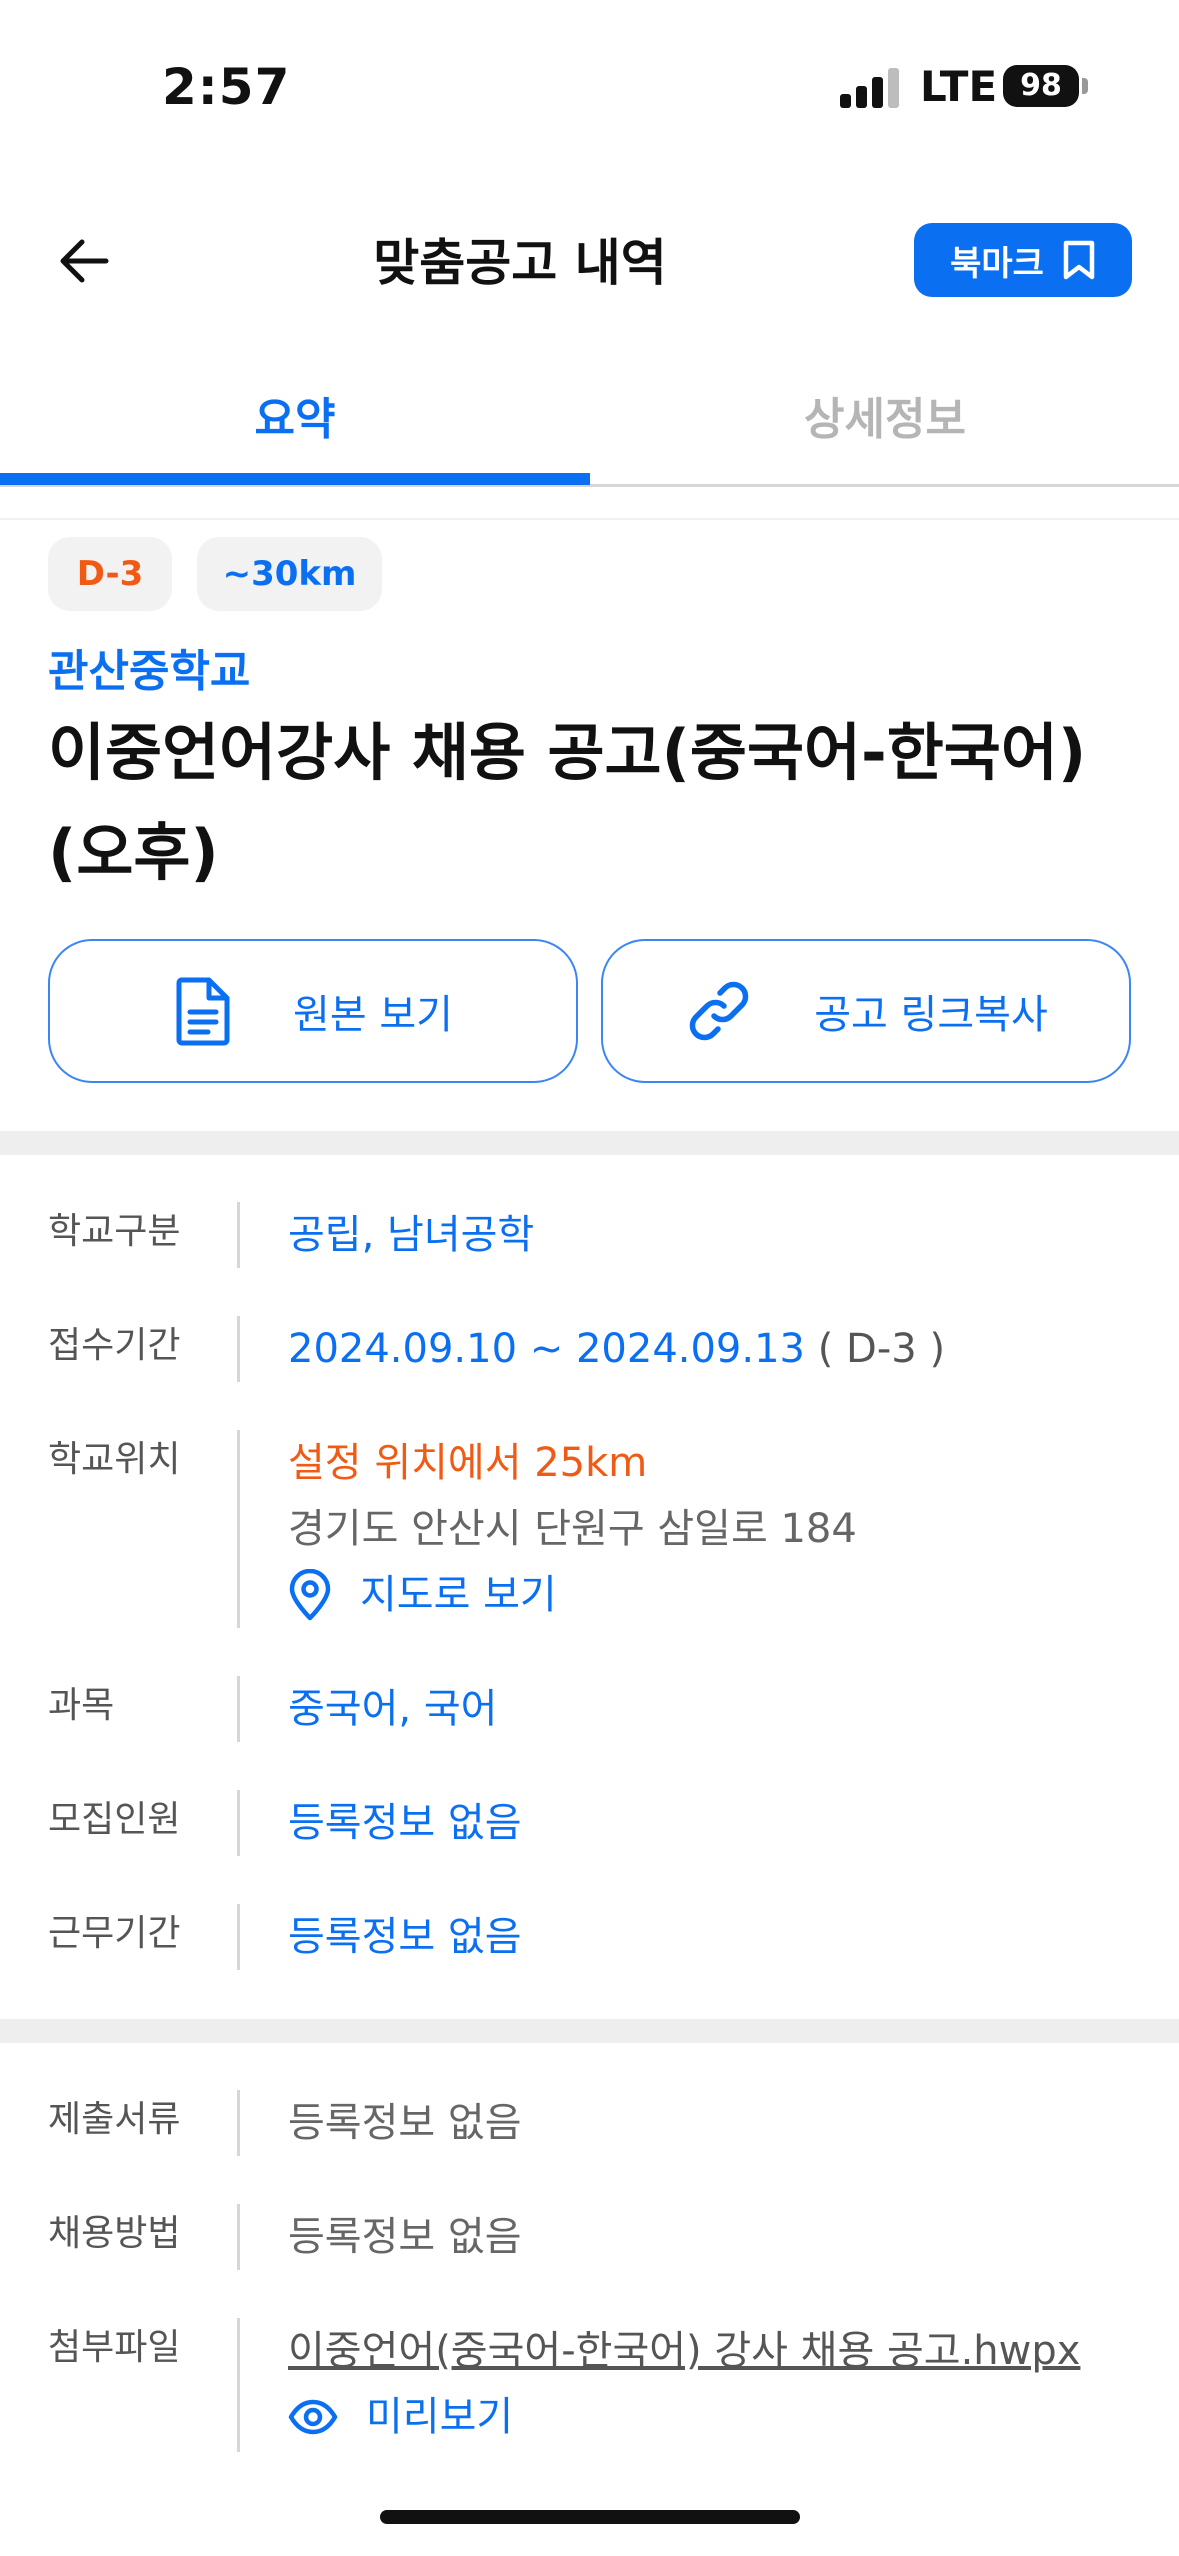 The image size is (1179, 2556). I want to click on view-original-label: 원본 보기, so click(373, 1015).